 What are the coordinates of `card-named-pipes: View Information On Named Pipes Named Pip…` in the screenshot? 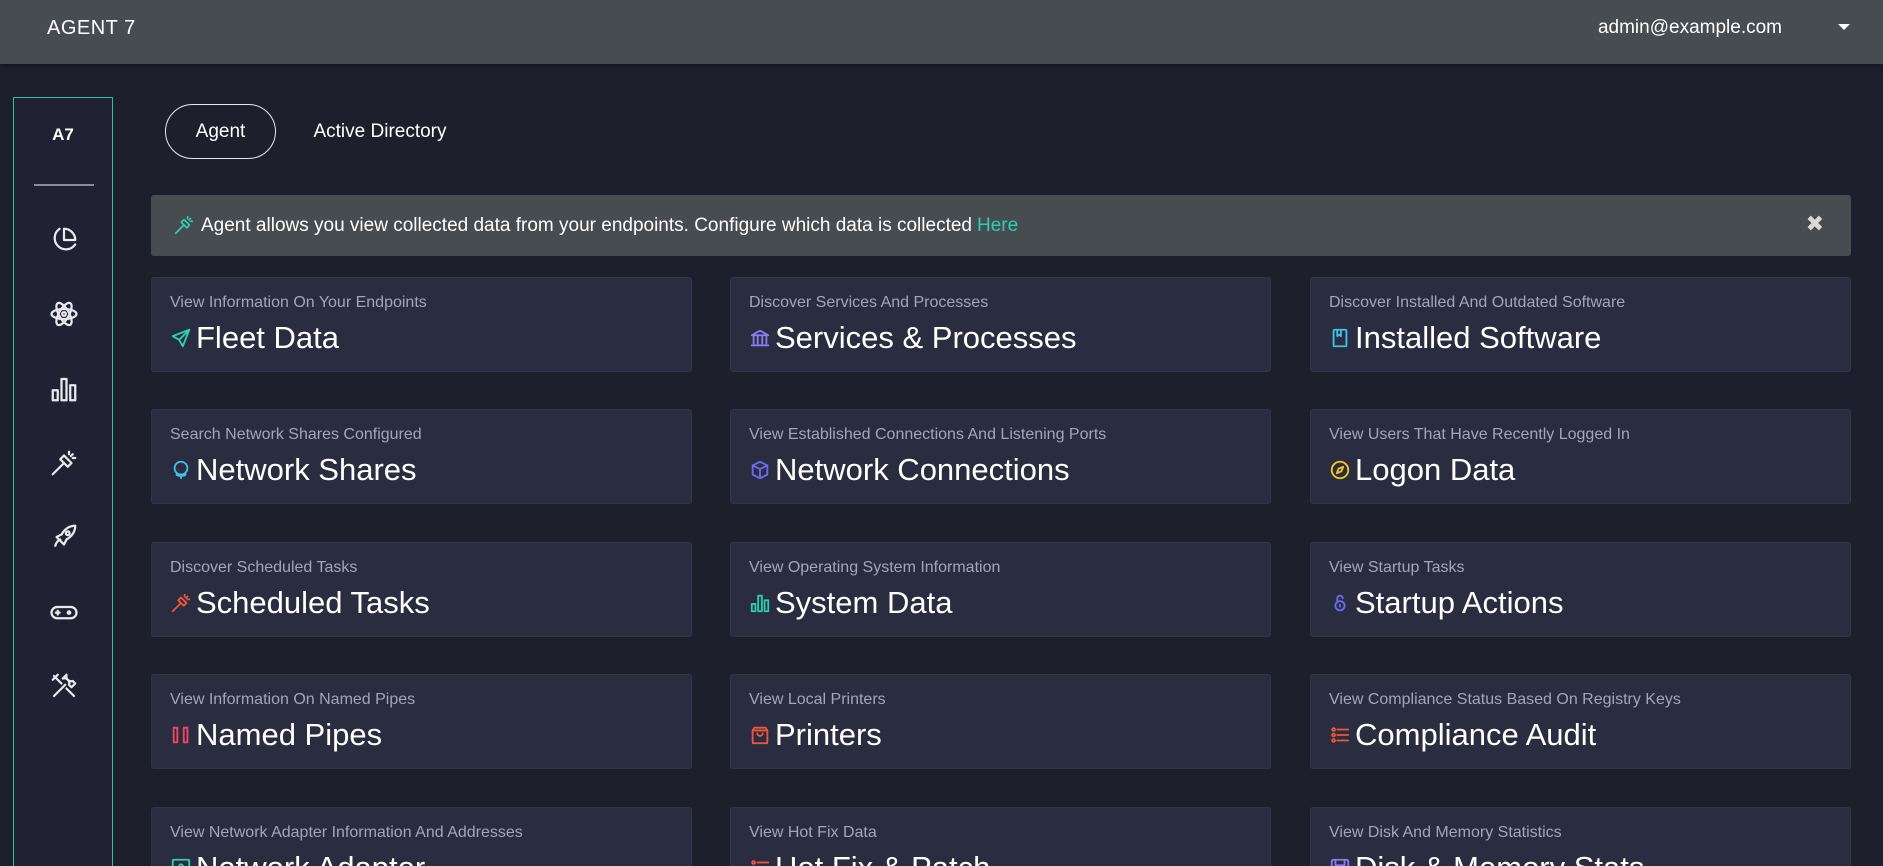 It's located at (421, 721).